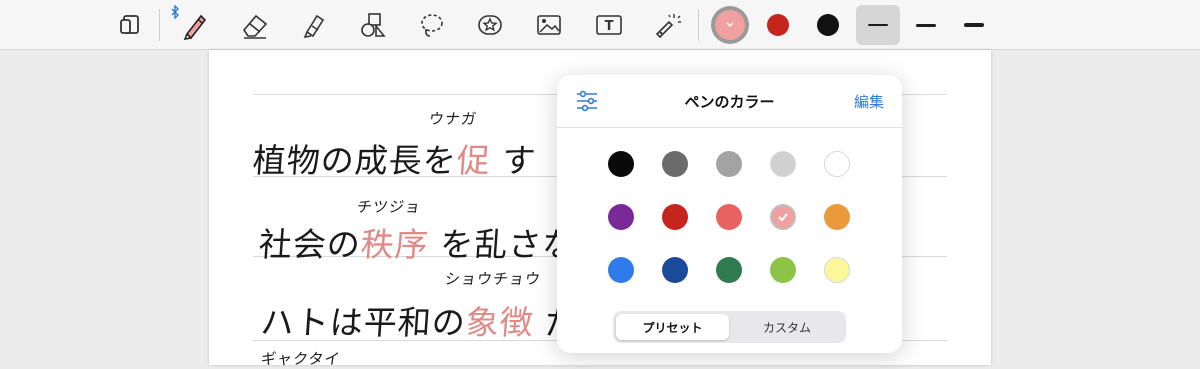  I want to click on eraser-icon, so click(255, 25).